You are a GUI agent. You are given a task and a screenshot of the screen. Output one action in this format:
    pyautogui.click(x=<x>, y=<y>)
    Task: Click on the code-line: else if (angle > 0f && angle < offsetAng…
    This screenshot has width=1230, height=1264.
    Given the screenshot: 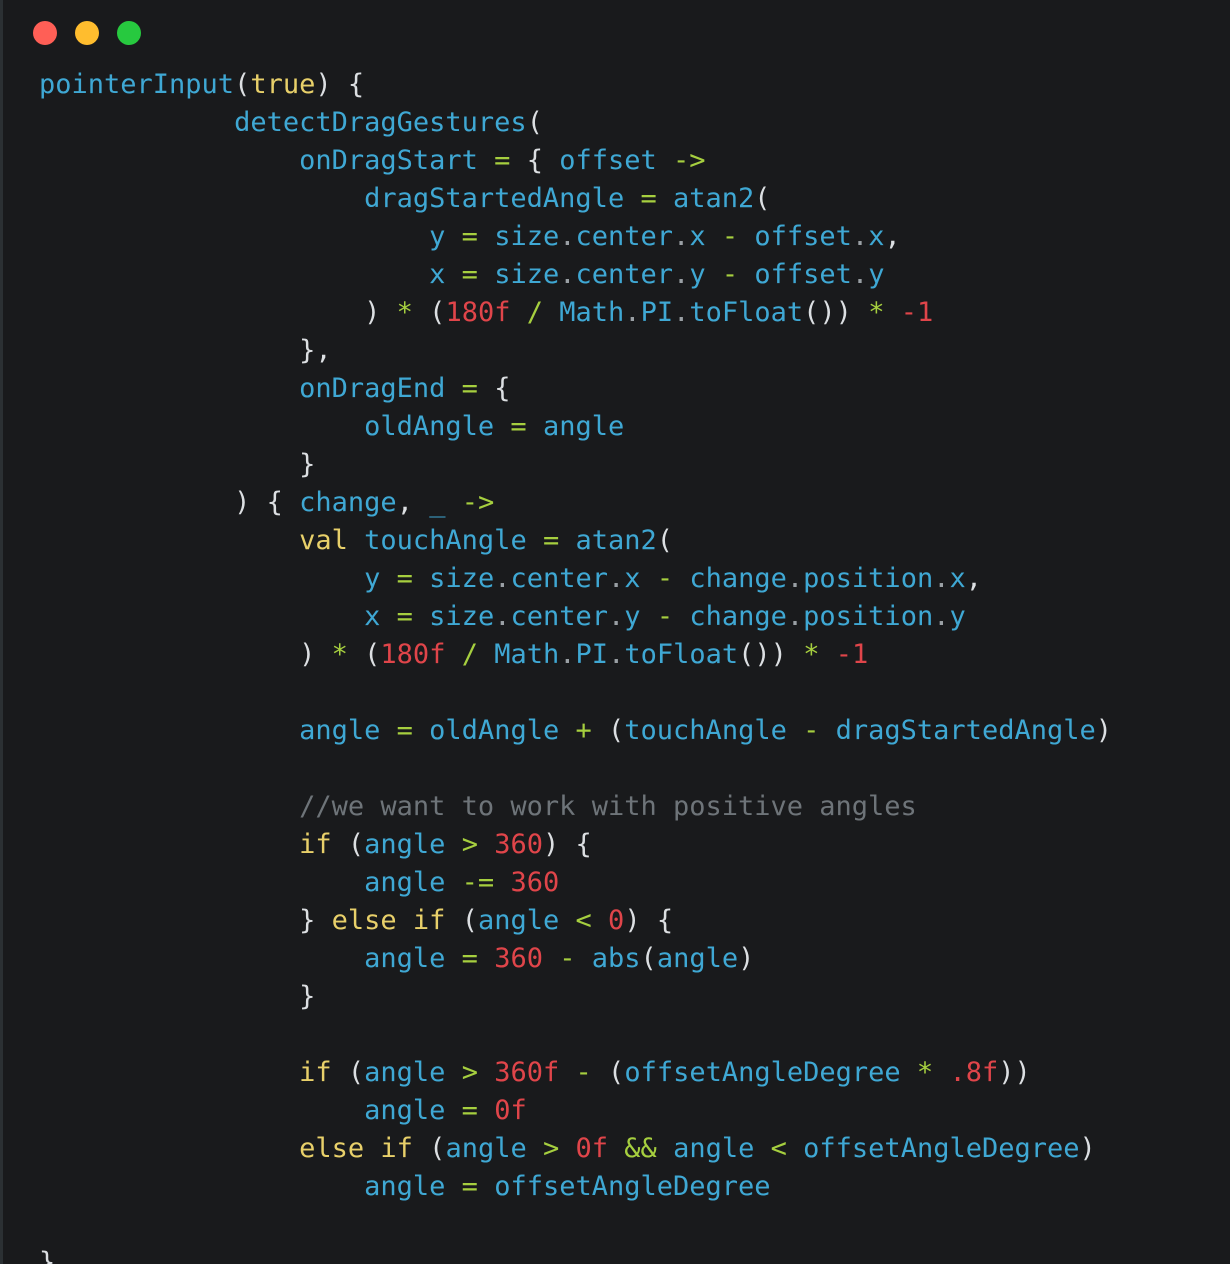 What is the action you would take?
    pyautogui.click(x=697, y=1148)
    